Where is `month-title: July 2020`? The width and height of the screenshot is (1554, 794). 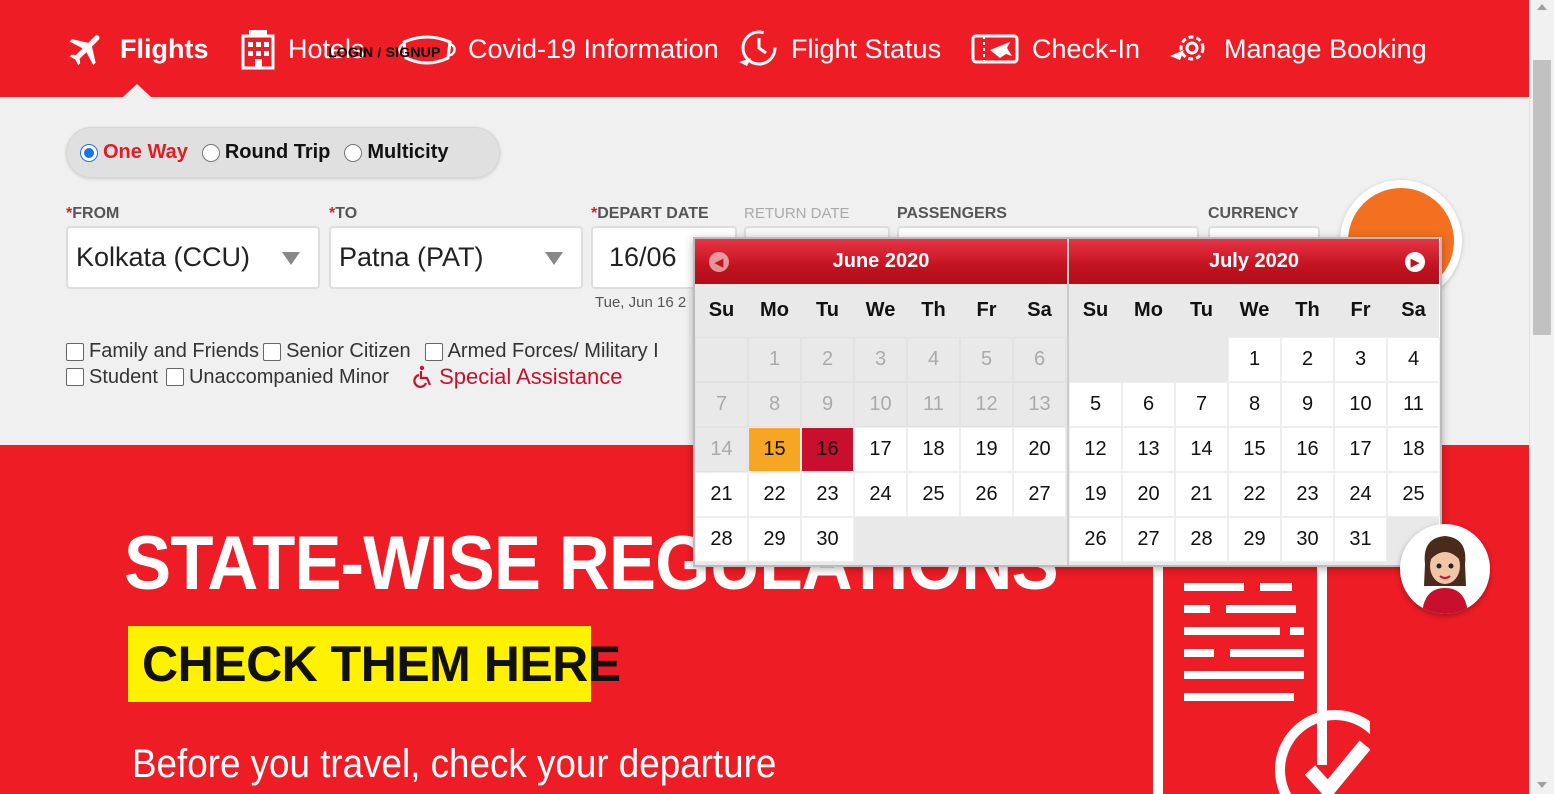 month-title: July 2020 is located at coordinates (1254, 261).